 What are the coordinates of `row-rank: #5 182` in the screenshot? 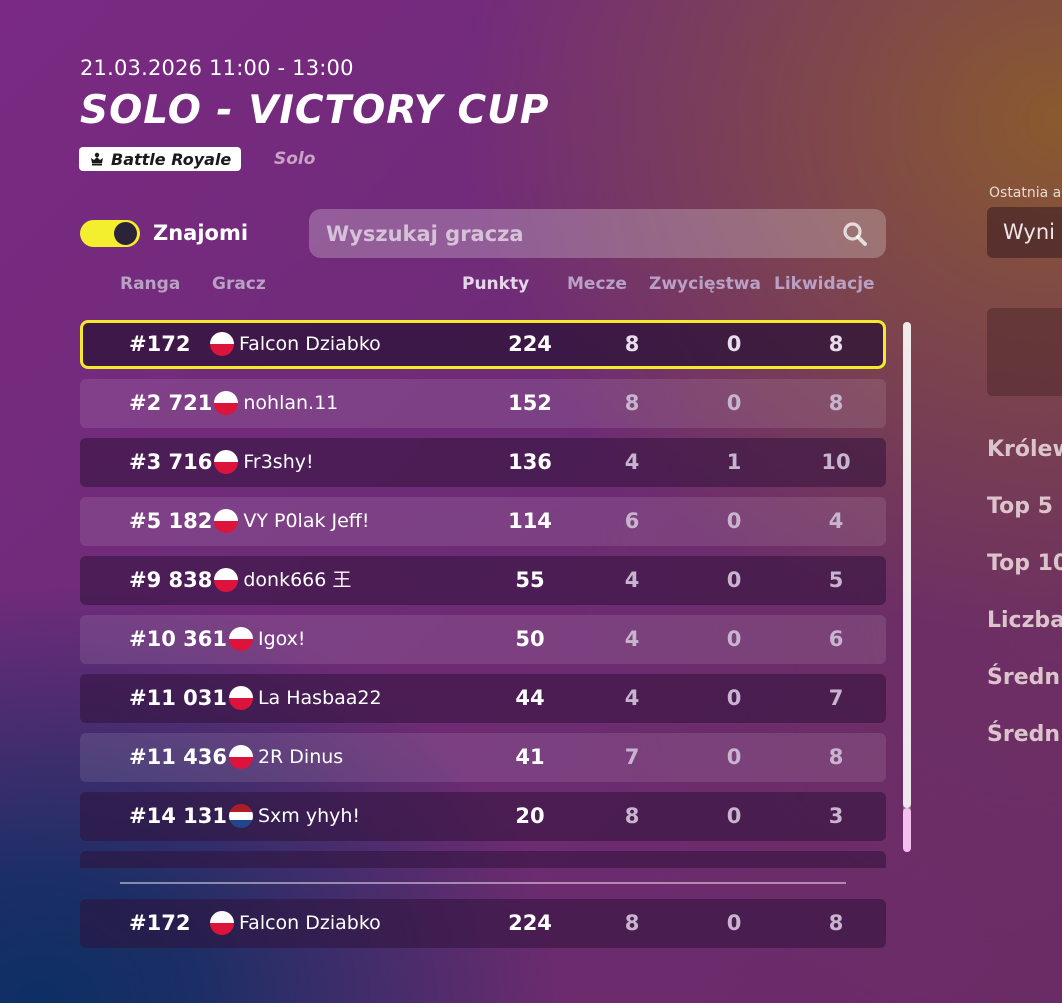 It's located at (171, 521).